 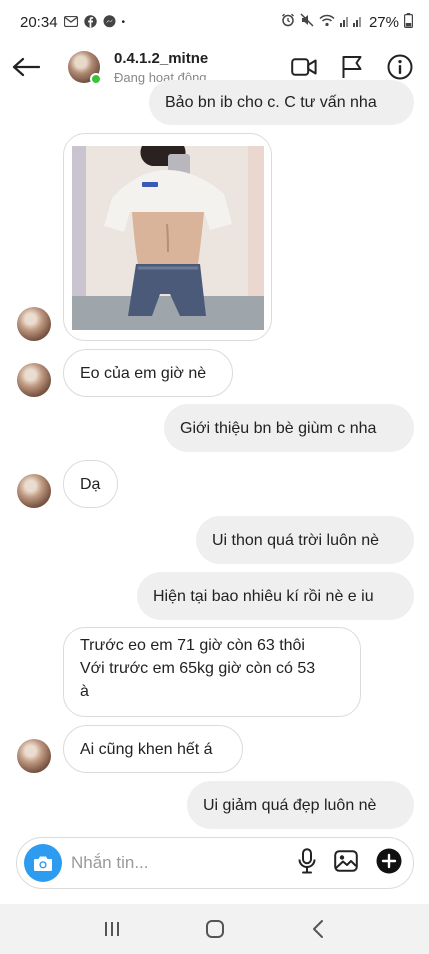 I want to click on battery-icon, so click(x=409, y=22).